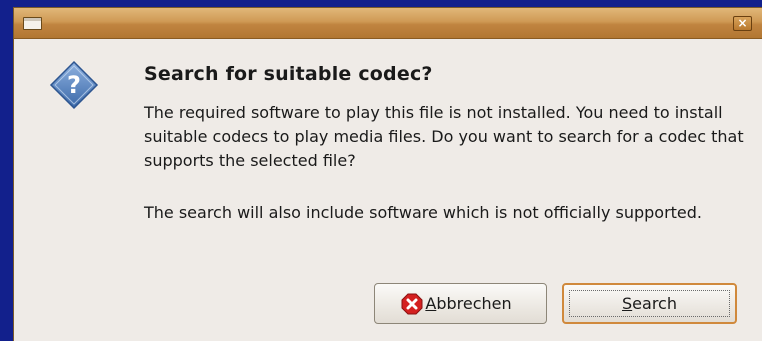  What do you see at coordinates (388, 23) in the screenshot?
I see `title-bar: ×` at bounding box center [388, 23].